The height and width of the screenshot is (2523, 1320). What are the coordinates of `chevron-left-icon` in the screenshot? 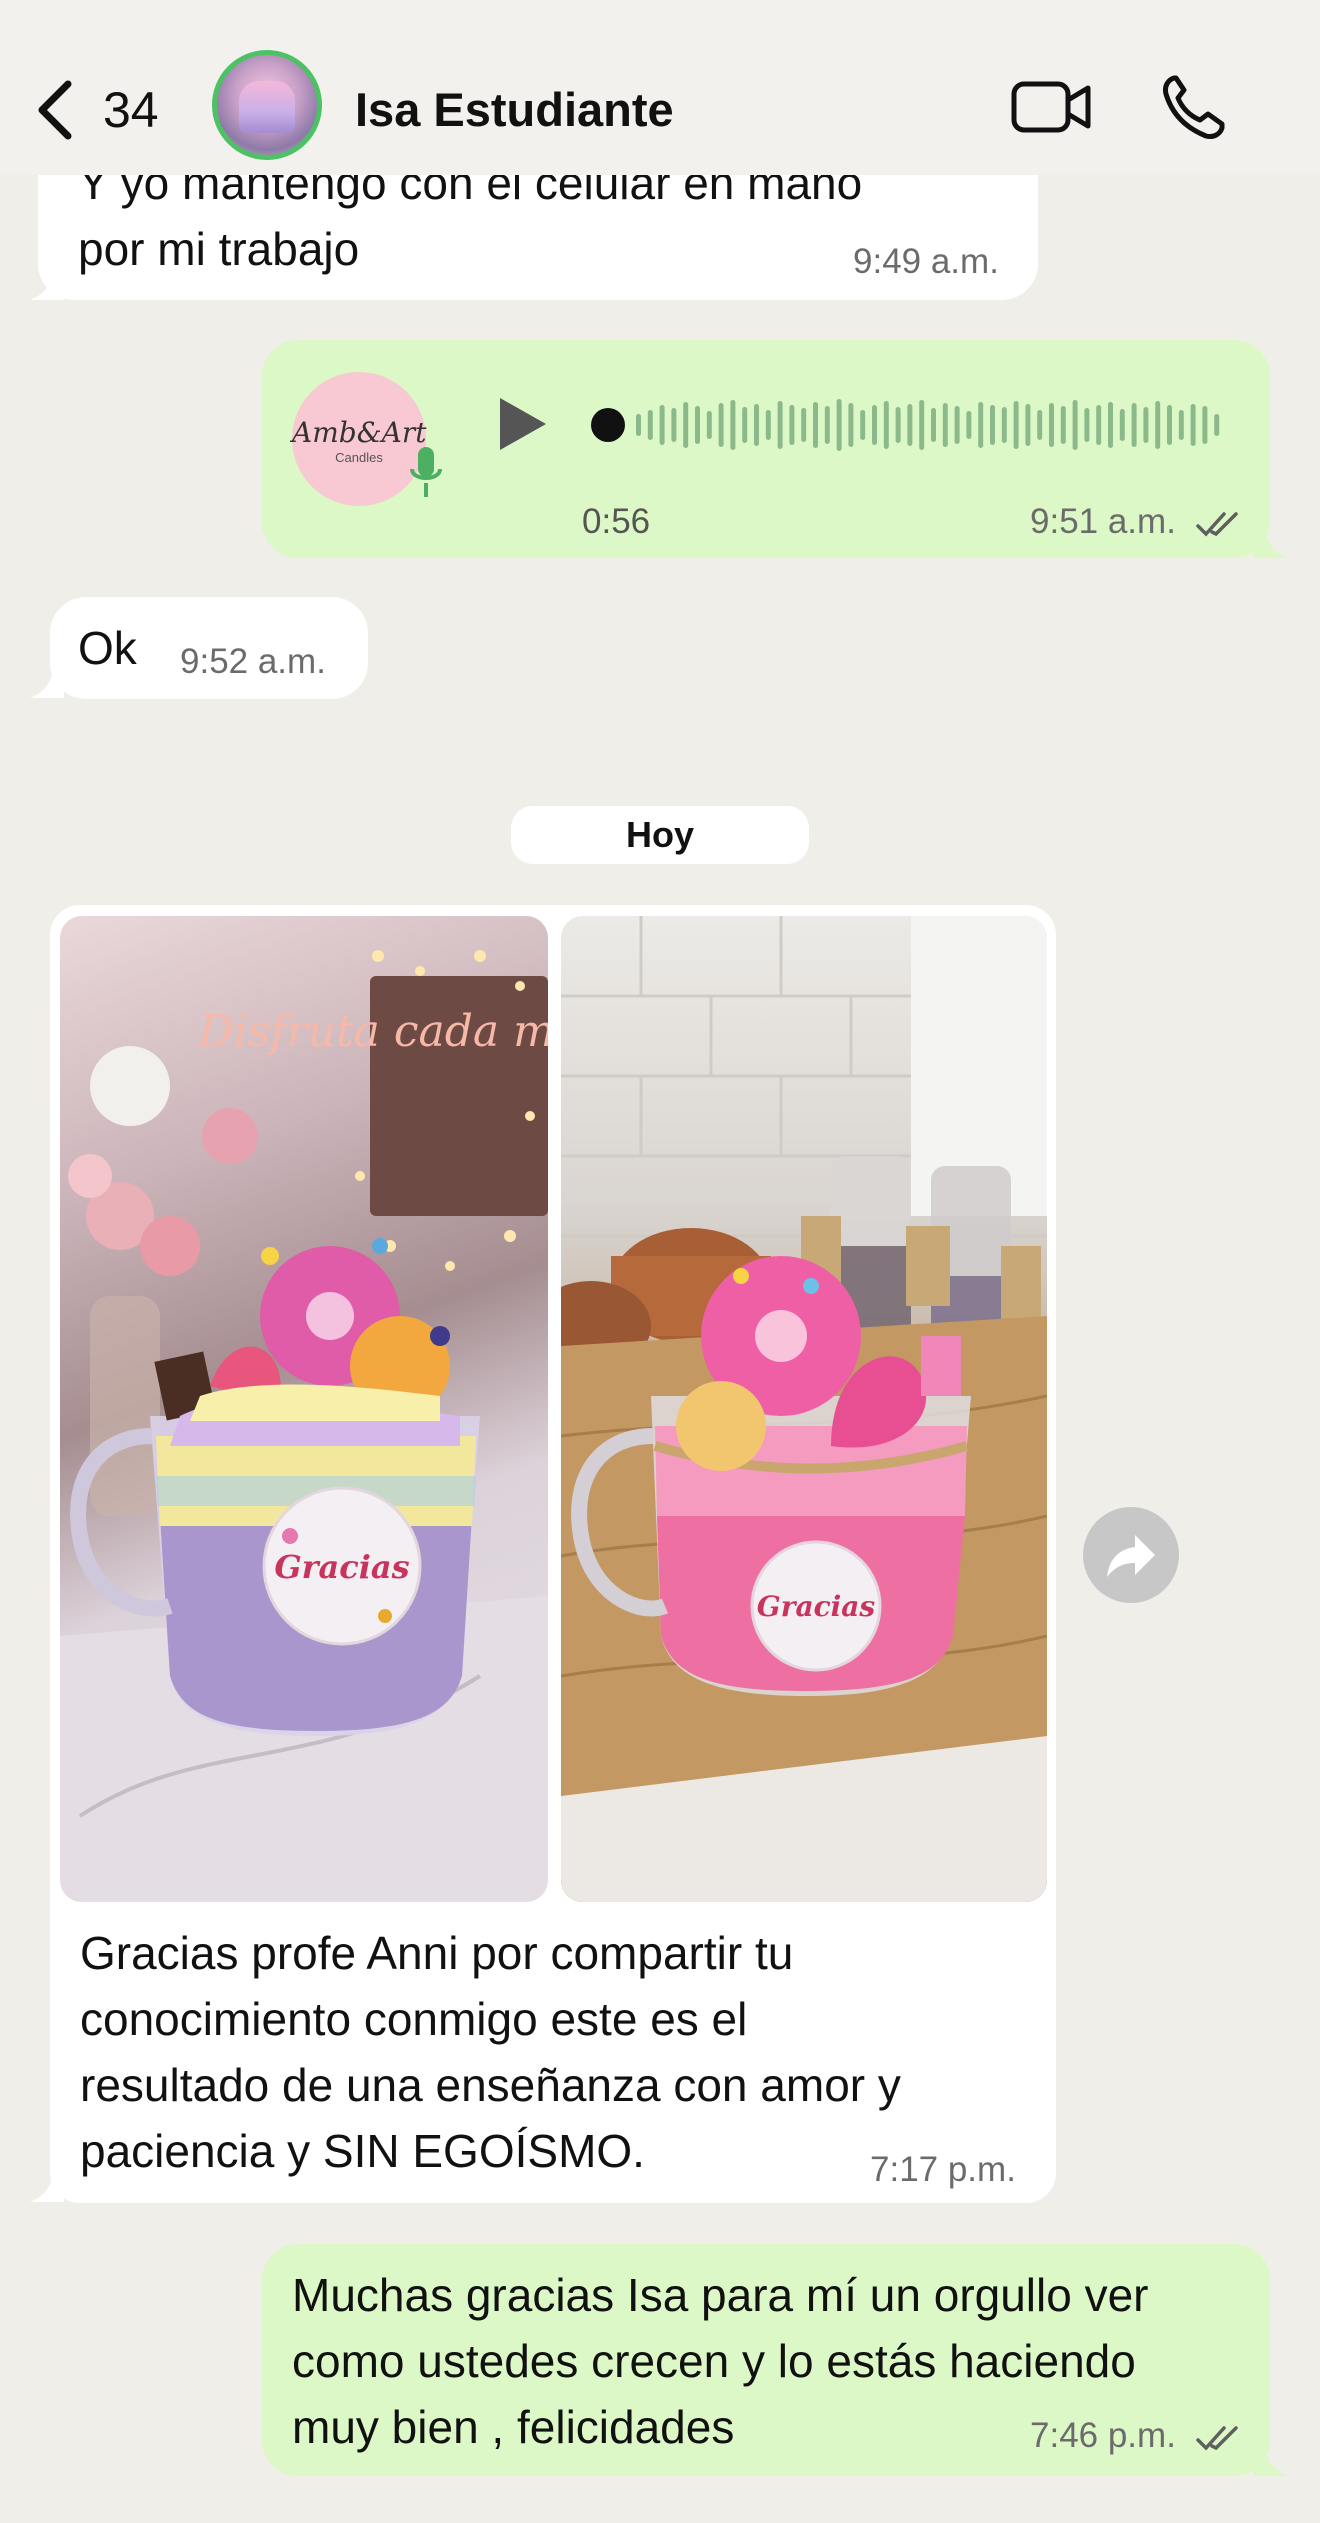 It's located at (57, 110).